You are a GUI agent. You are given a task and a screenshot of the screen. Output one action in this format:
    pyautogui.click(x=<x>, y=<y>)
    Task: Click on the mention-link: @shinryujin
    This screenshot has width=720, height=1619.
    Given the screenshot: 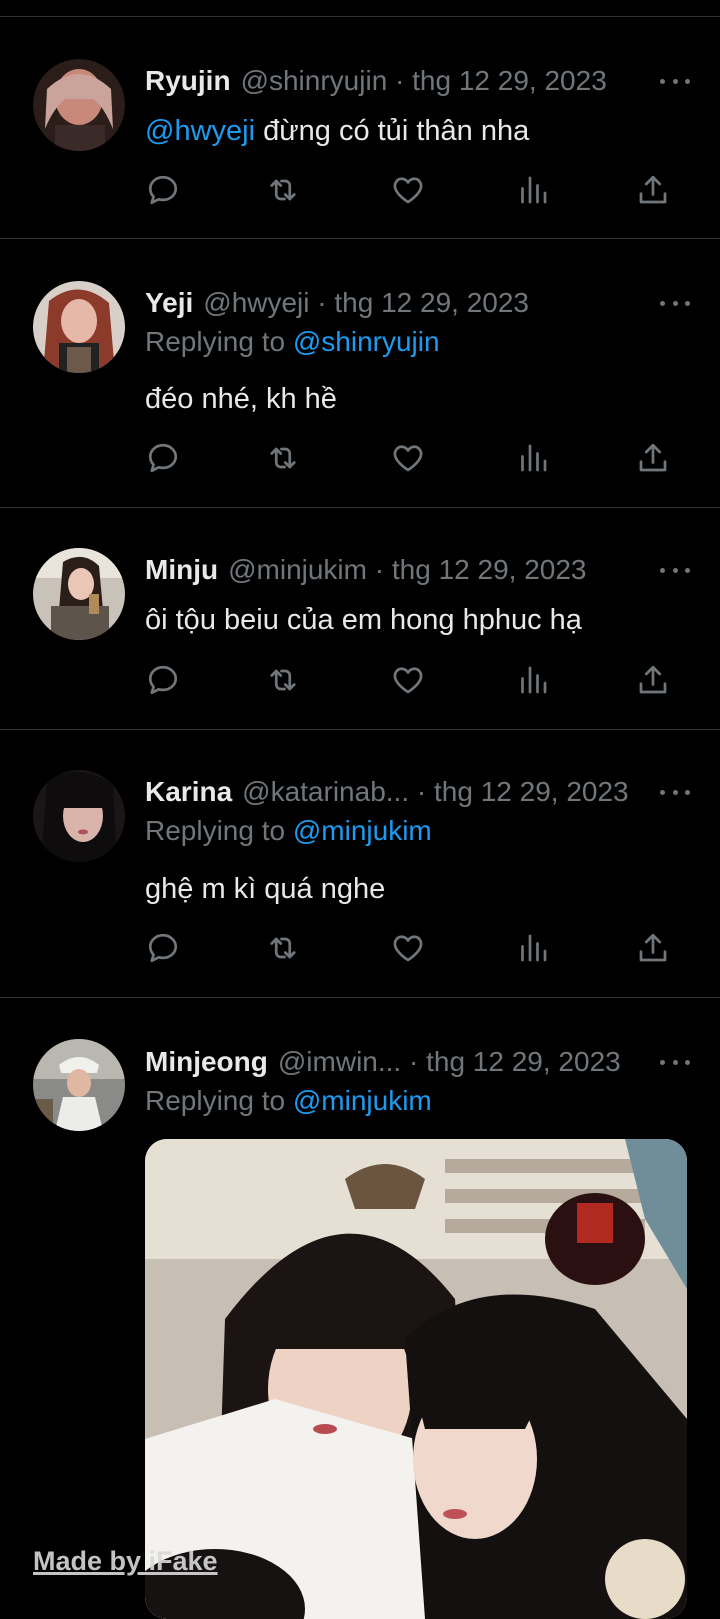 What is the action you would take?
    pyautogui.click(x=366, y=341)
    